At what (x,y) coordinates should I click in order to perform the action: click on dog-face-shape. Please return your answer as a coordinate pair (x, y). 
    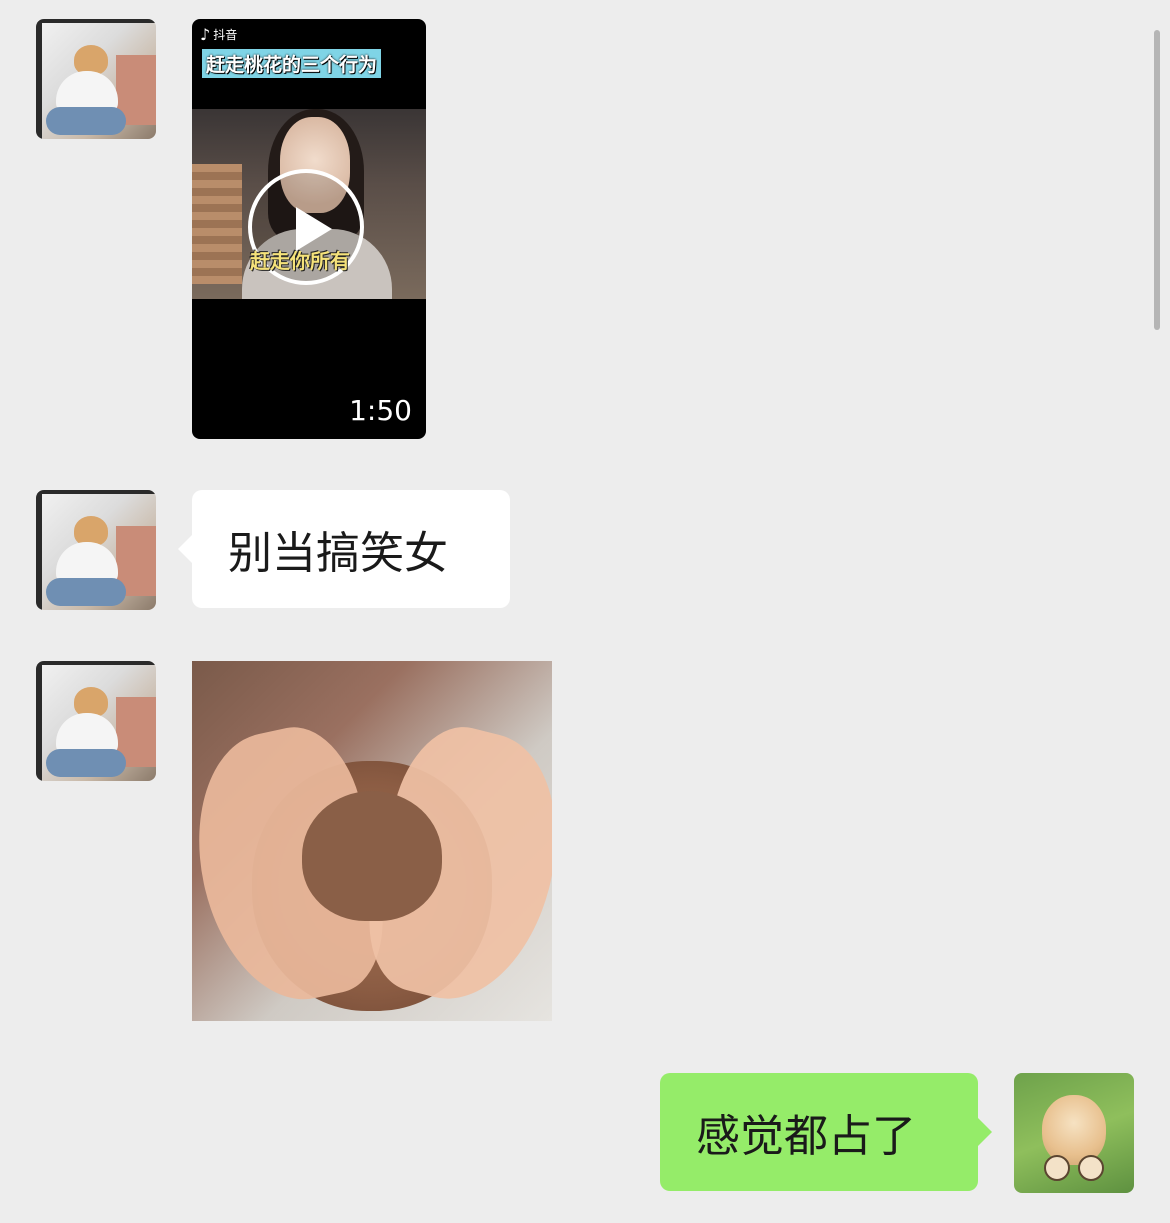
    Looking at the image, I should click on (1074, 1130).